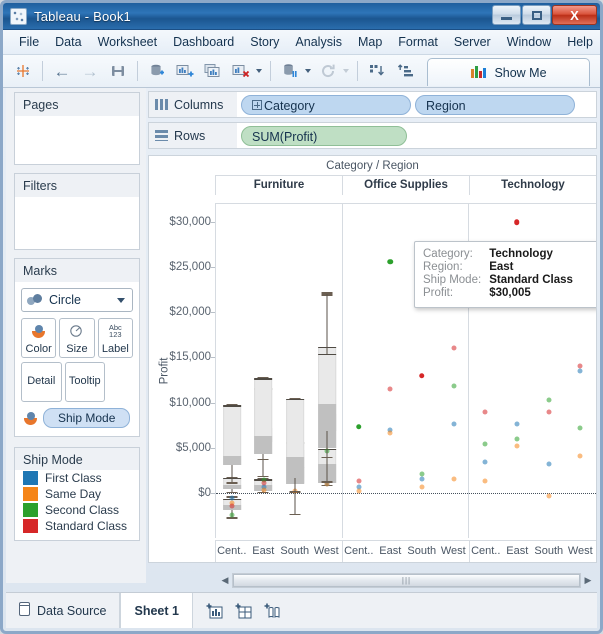 The height and width of the screenshot is (634, 603). I want to click on clear-sheet-icon, so click(241, 71).